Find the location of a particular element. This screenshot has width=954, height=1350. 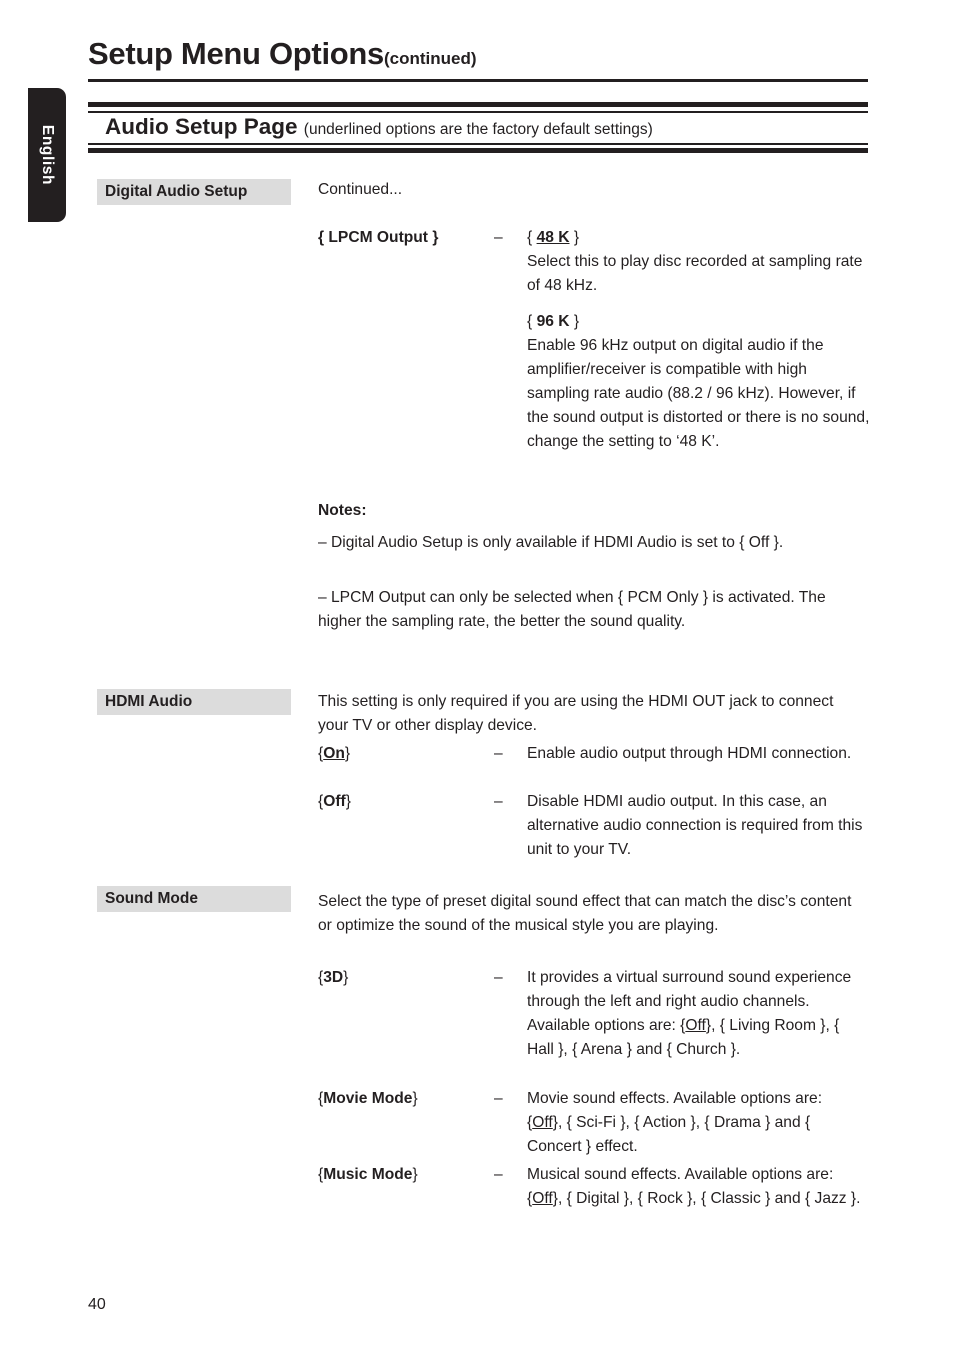

language-tab-label: English is located at coordinates (47, 155).